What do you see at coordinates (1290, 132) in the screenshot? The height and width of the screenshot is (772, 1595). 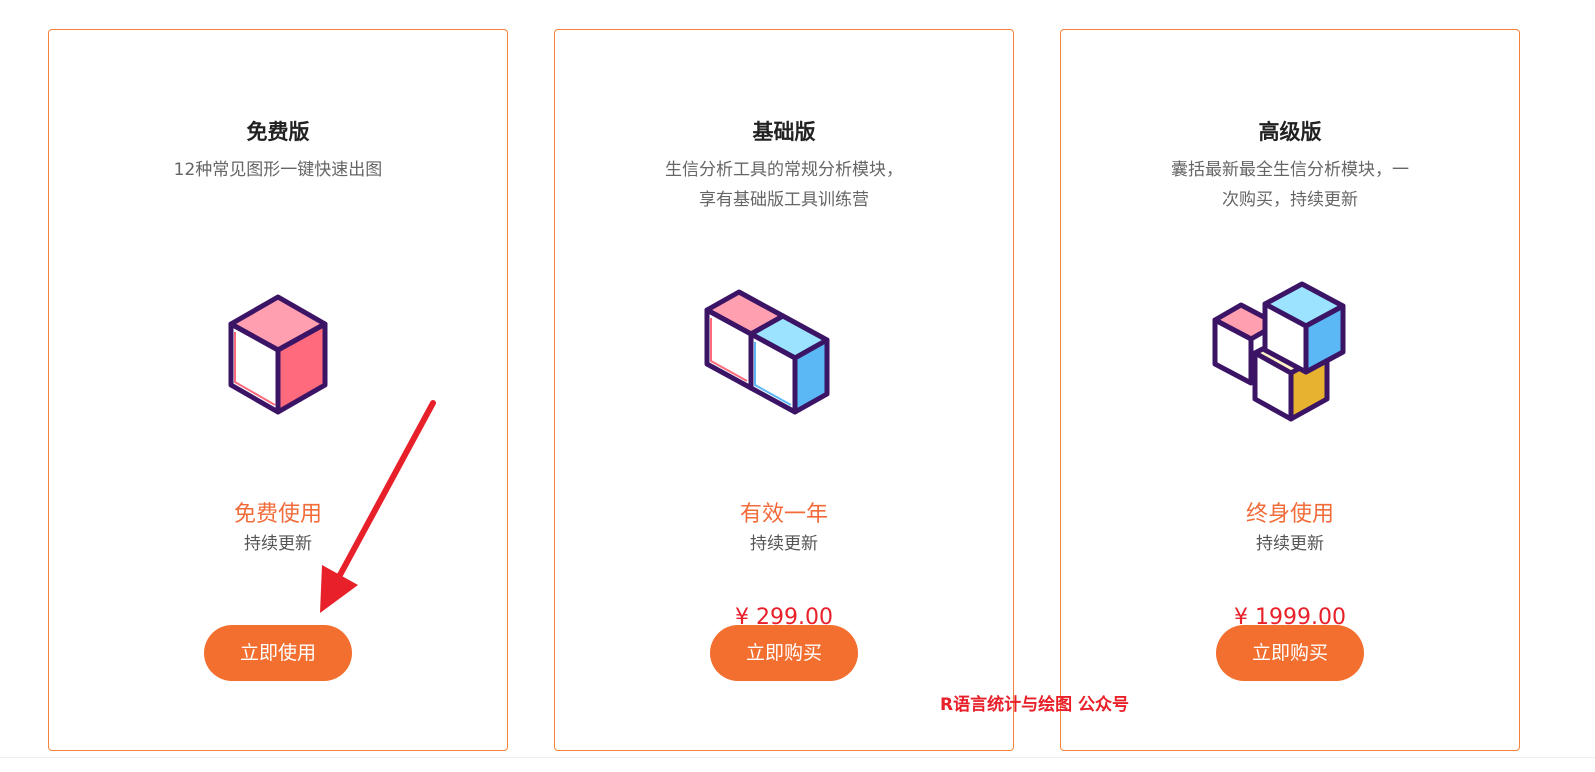 I see `plan-title: 高级版` at bounding box center [1290, 132].